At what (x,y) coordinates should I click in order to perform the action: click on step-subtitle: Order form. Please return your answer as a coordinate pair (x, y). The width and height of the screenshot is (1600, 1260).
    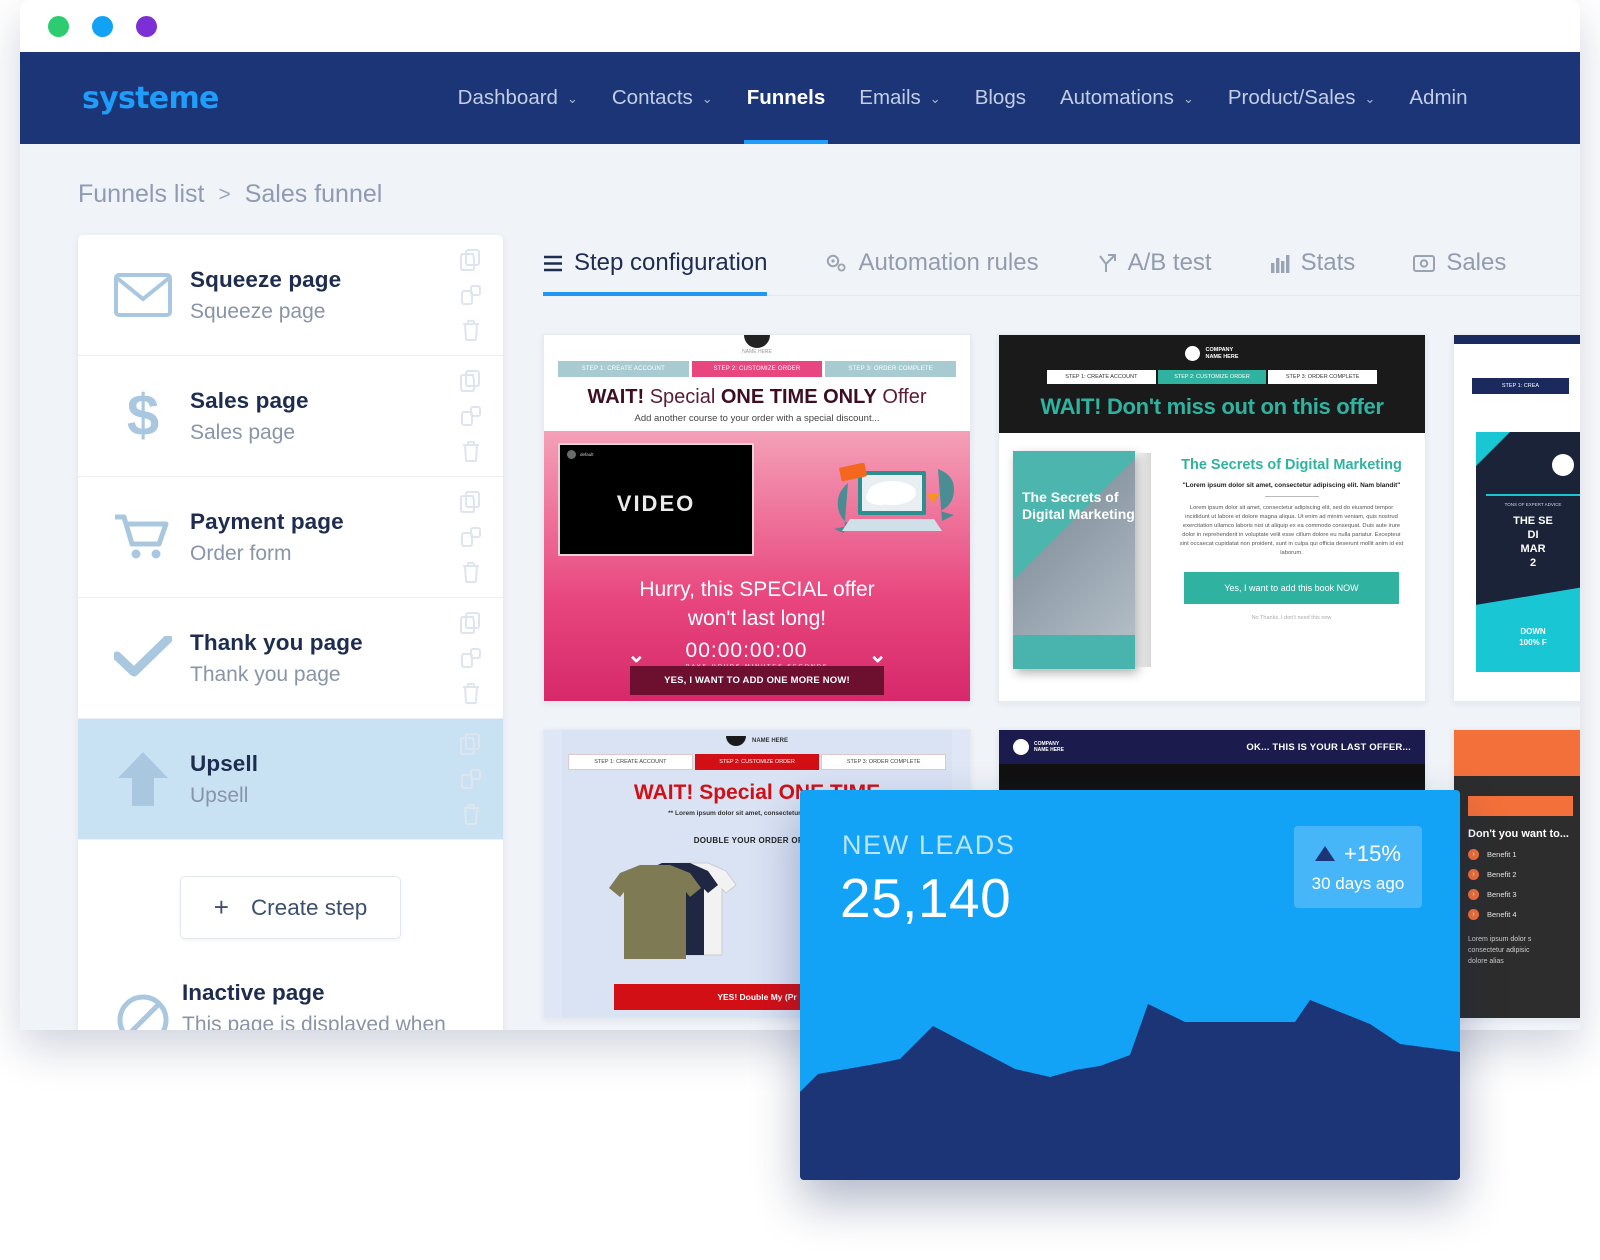
    Looking at the image, I should click on (241, 553).